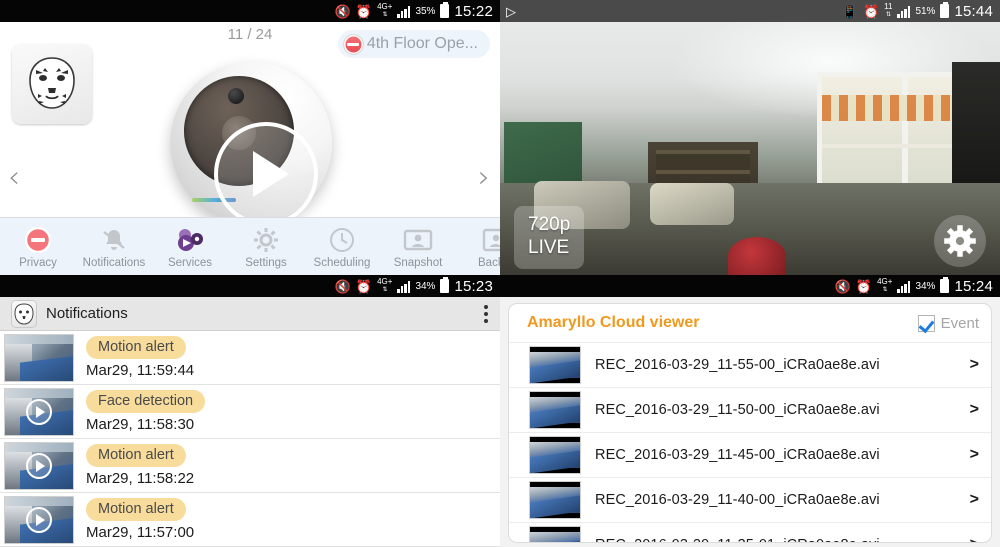 This screenshot has height=547, width=1000. I want to click on file-row: REC_2016-03-29_11-50-00_iCRa0ae8e.avi >, so click(750, 409).